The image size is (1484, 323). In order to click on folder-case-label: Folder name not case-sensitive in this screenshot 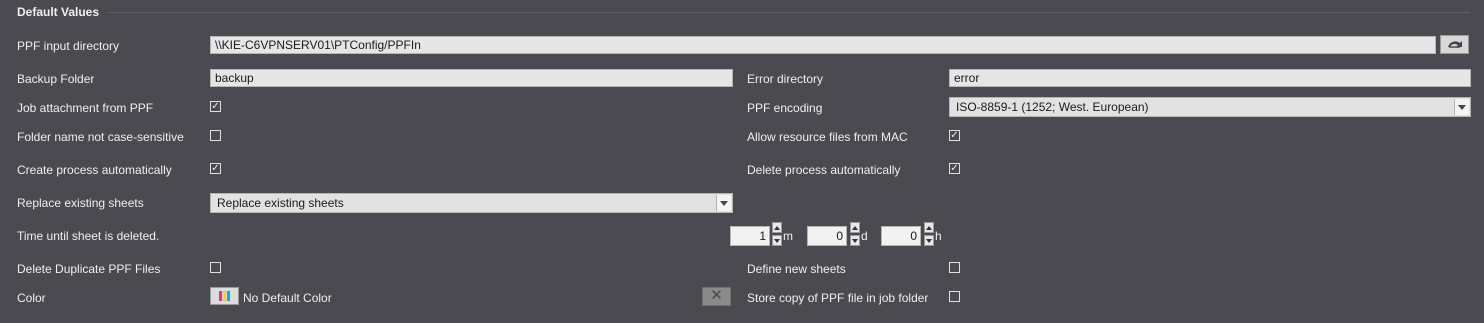, I will do `click(100, 137)`.